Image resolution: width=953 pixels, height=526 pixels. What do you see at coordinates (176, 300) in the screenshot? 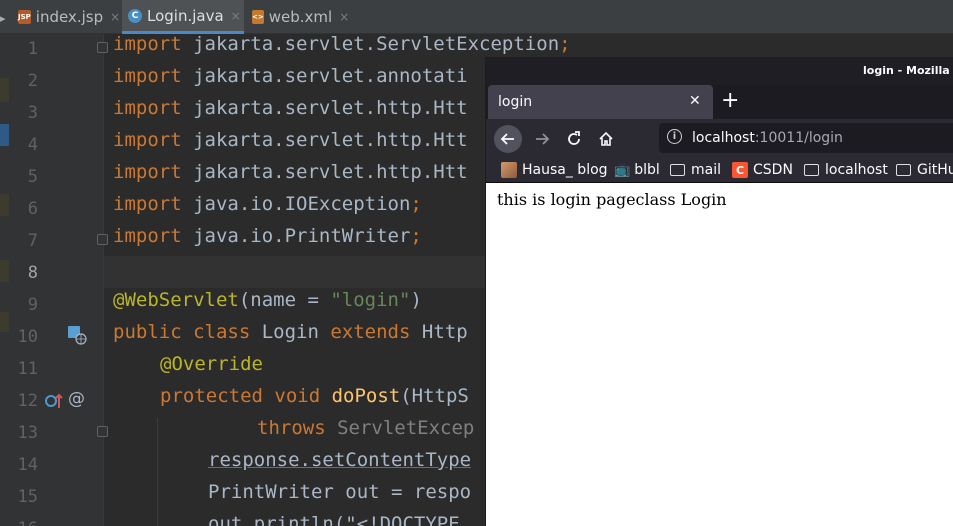
I see `annotation: @WebServlet` at bounding box center [176, 300].